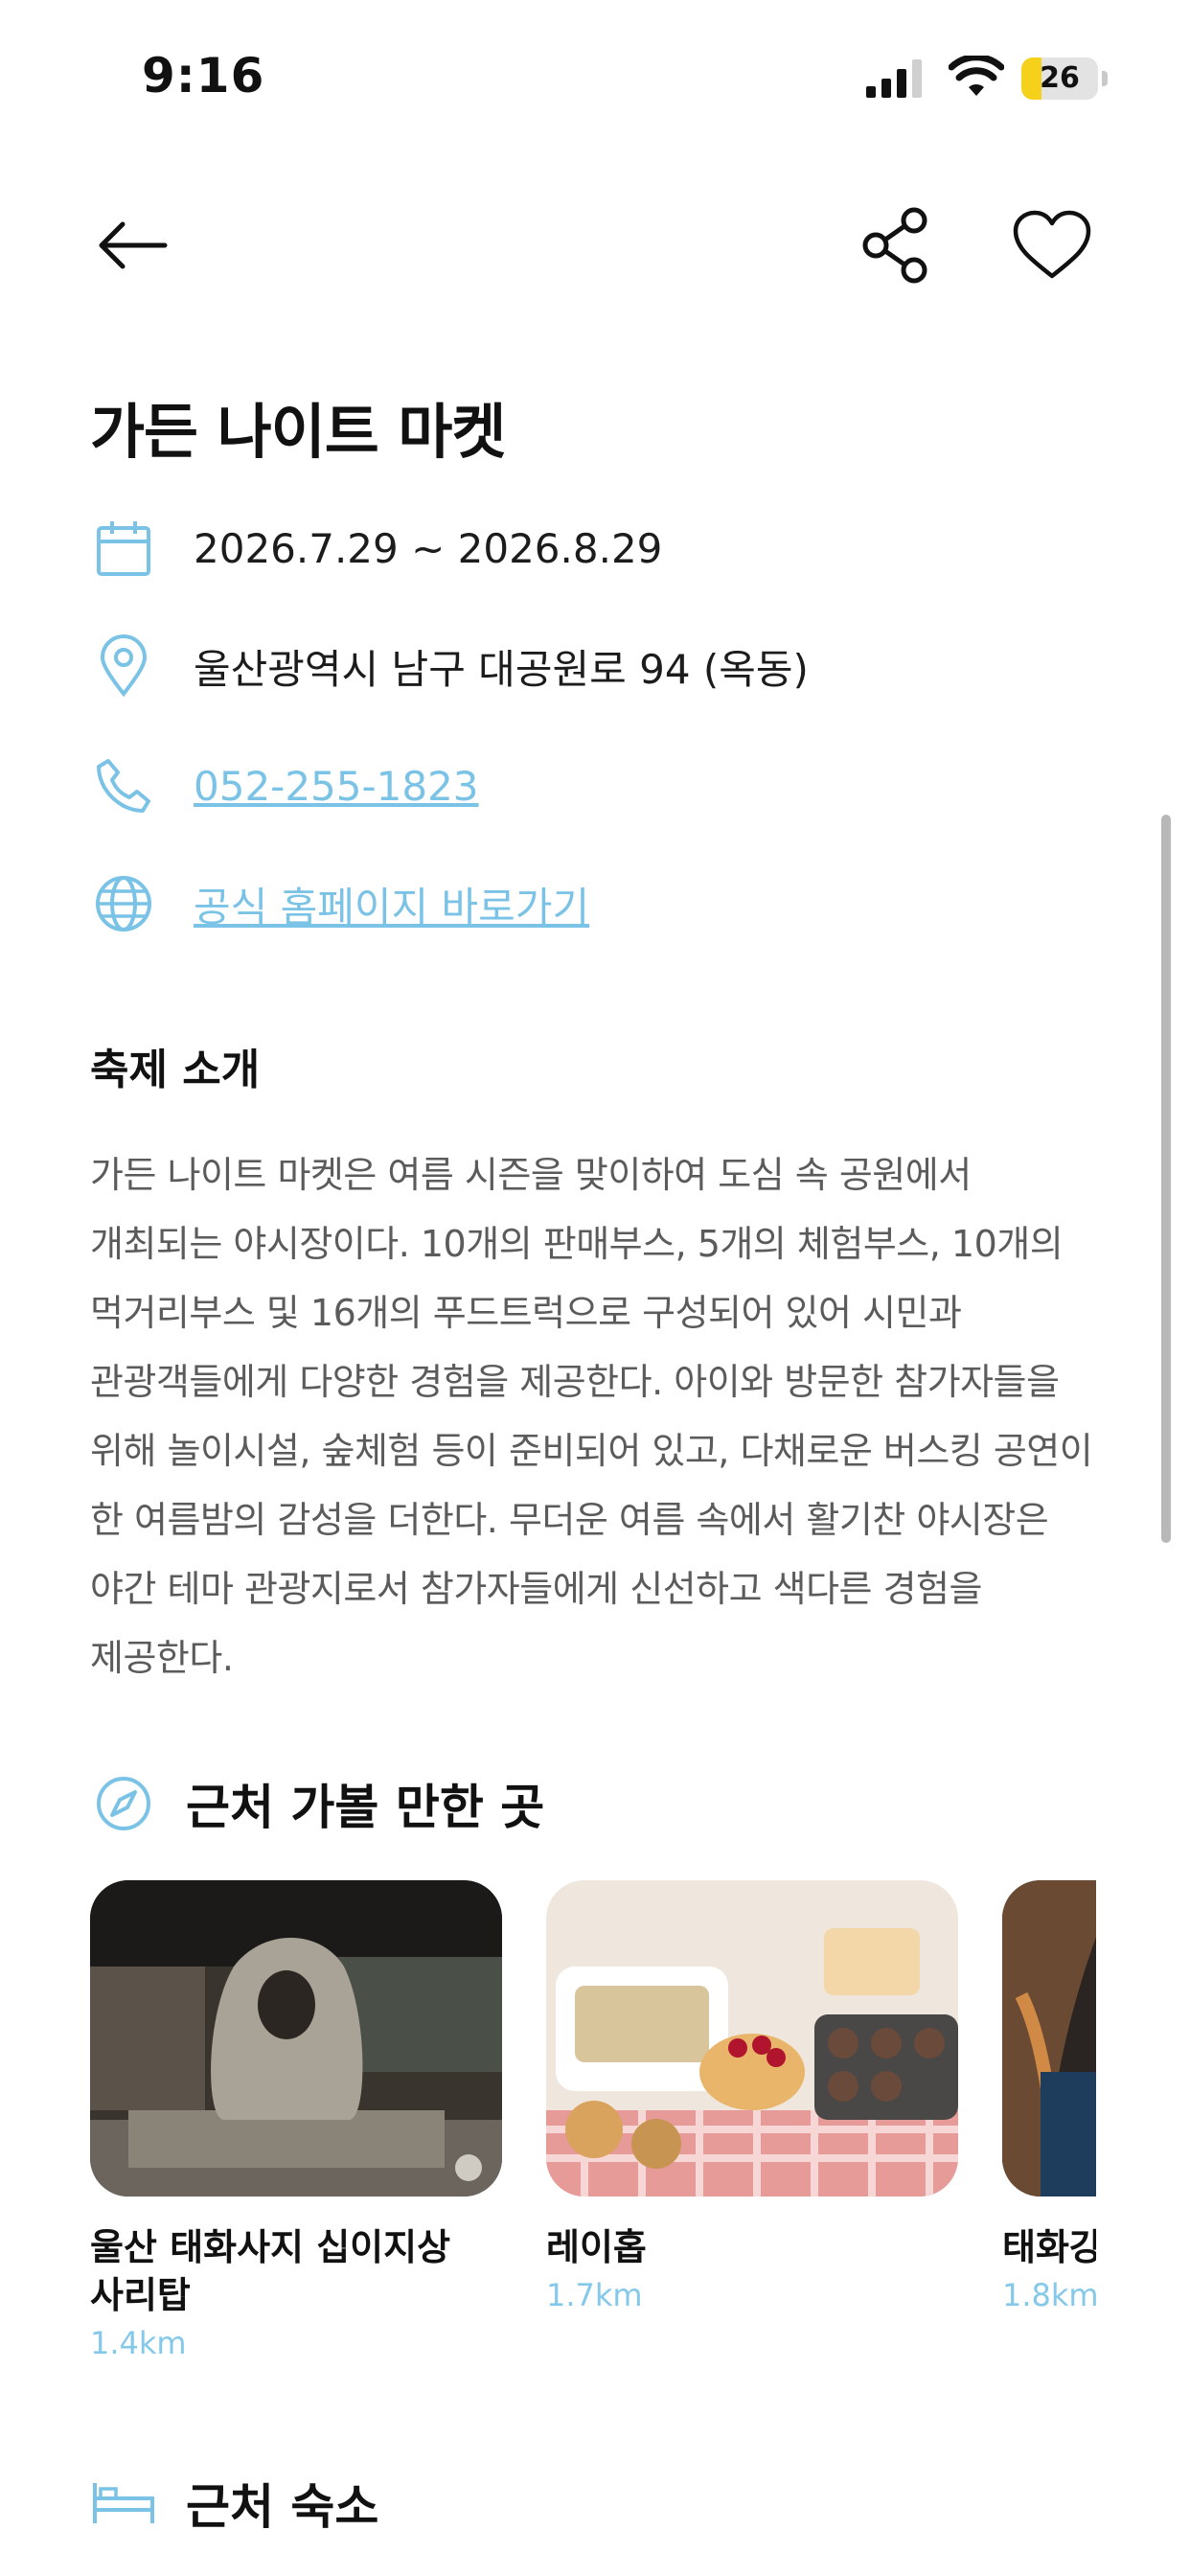  What do you see at coordinates (595, 76) in the screenshot?
I see `status-bar: 9:16 26` at bounding box center [595, 76].